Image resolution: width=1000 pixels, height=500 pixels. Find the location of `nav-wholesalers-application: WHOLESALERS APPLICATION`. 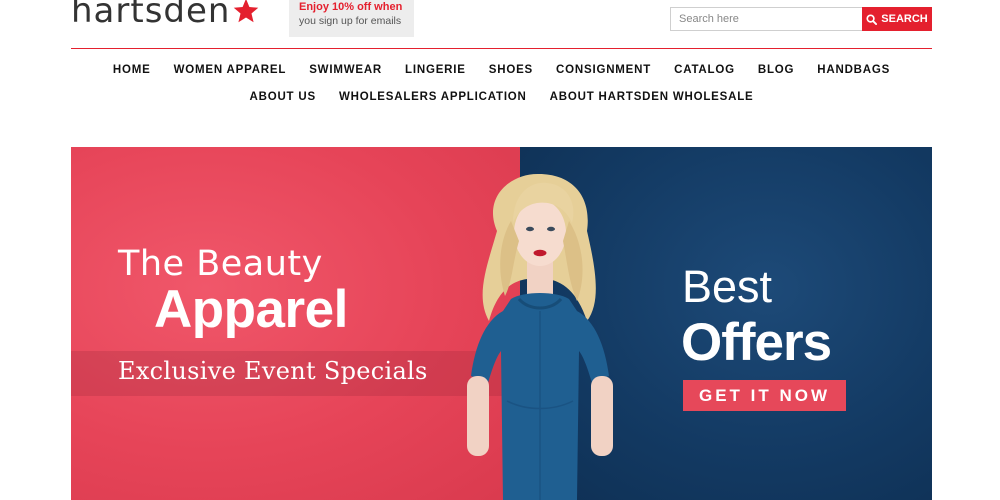

nav-wholesalers-application: WHOLESALERS APPLICATION is located at coordinates (433, 97).